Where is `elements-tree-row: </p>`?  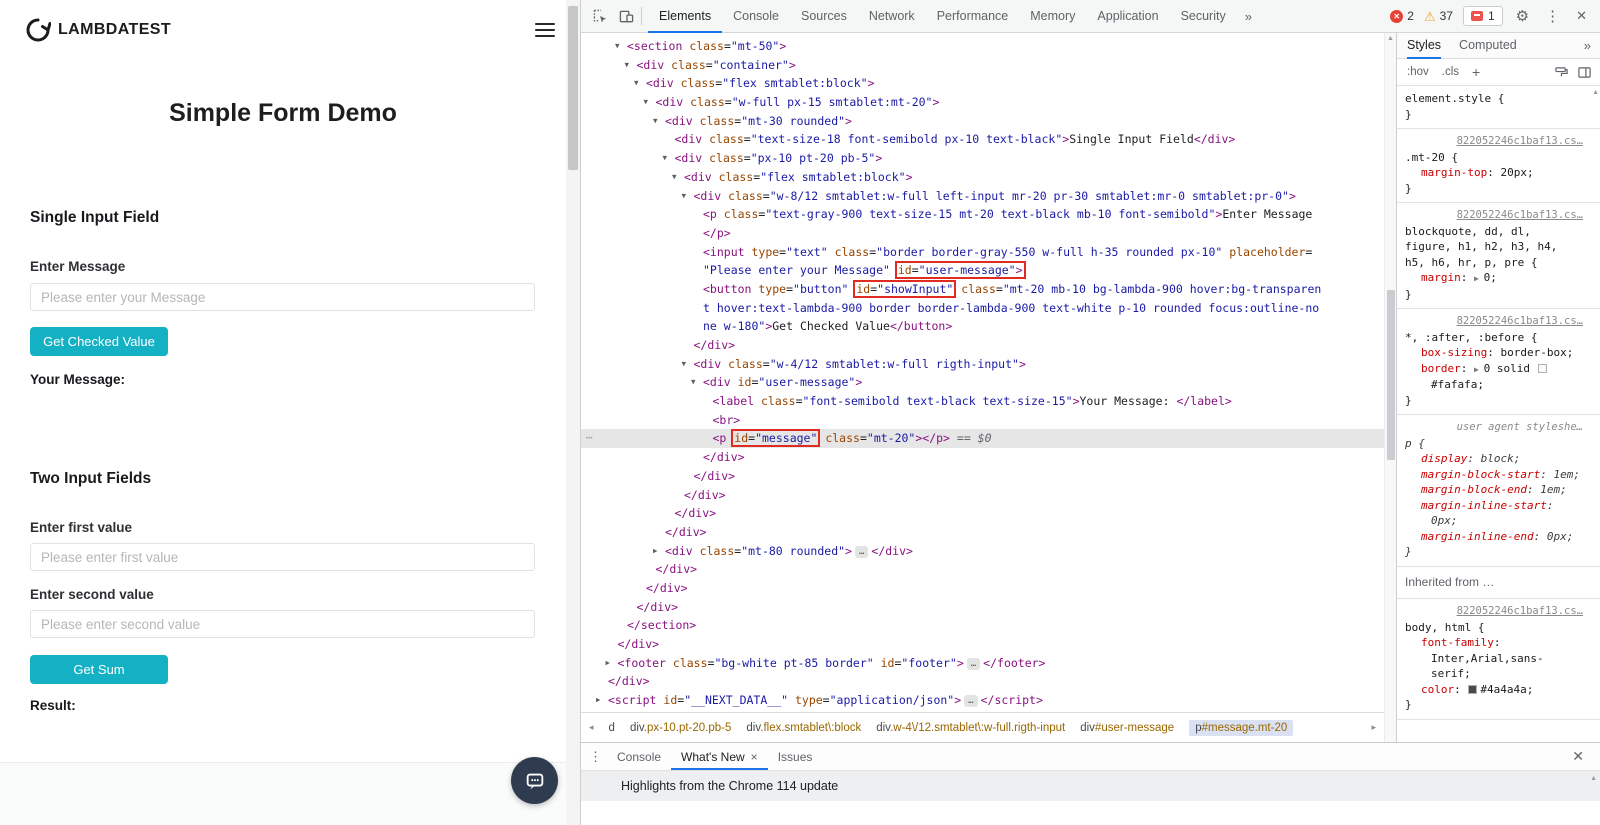
elements-tree-row: </p> is located at coordinates (982, 233).